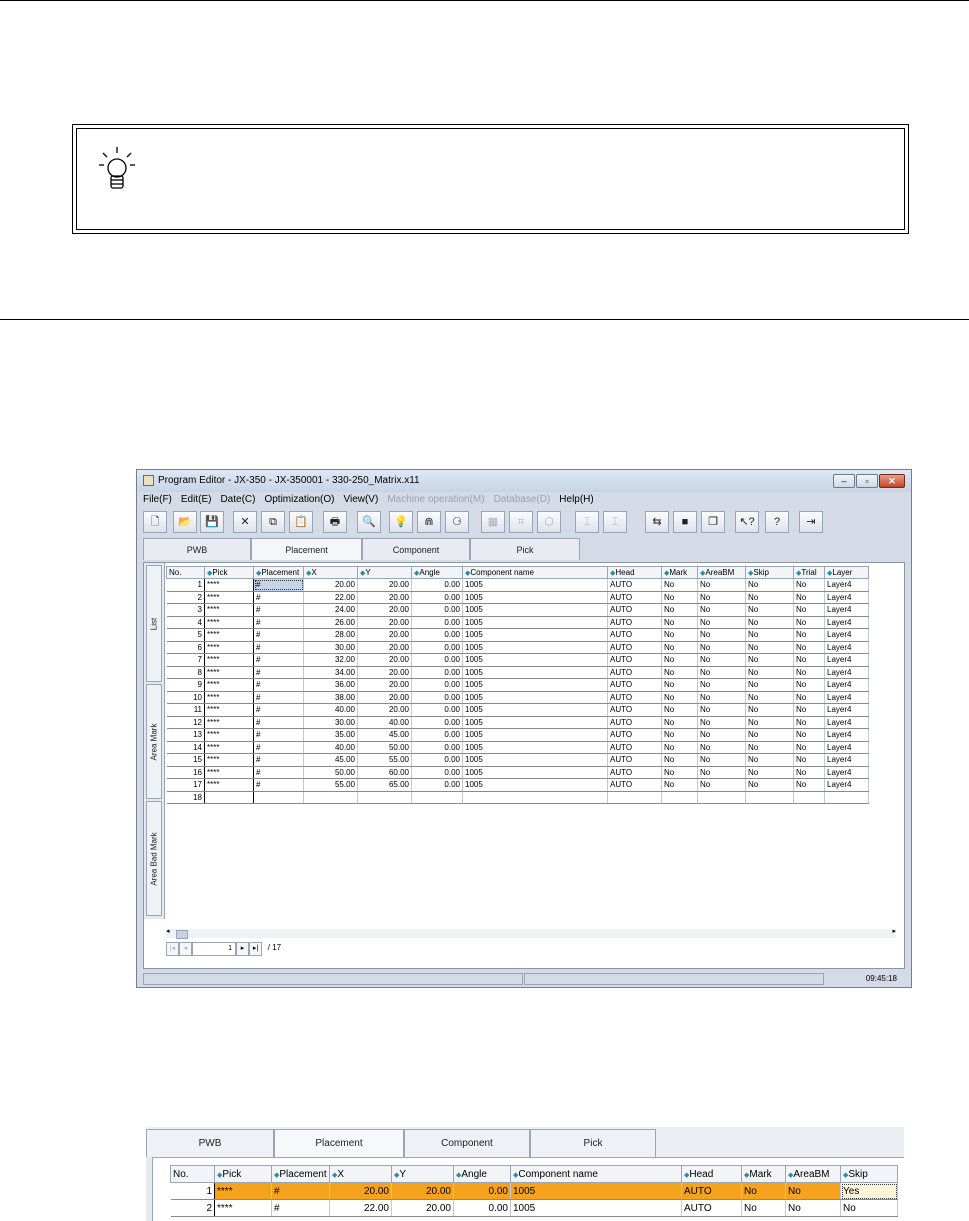  Describe the element at coordinates (846, 572) in the screenshot. I see `column-header-layer: ◆Layer` at that location.